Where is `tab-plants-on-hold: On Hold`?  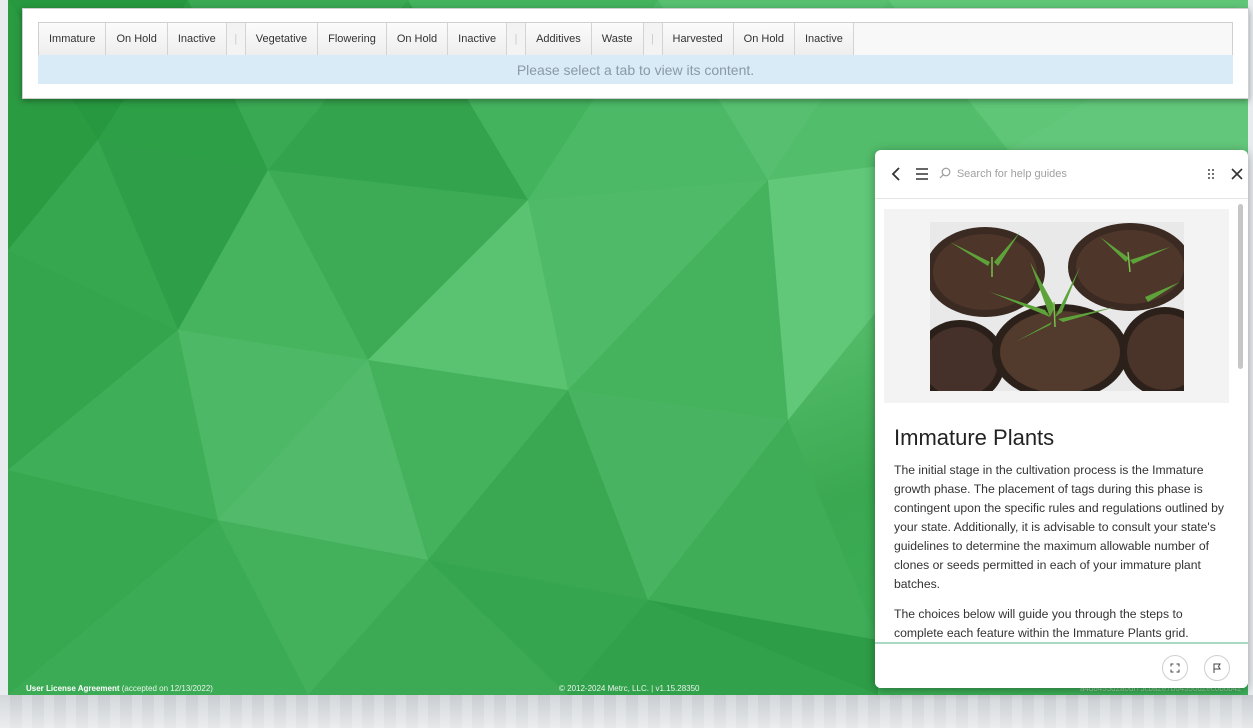 tab-plants-on-hold: On Hold is located at coordinates (417, 39).